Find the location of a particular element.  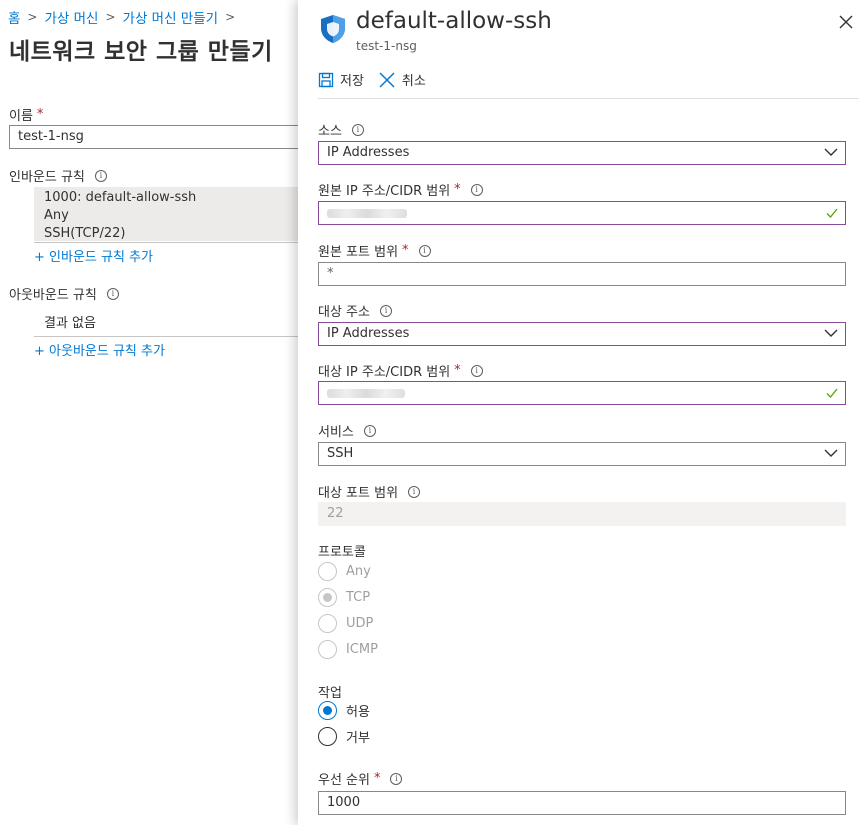

destination-ip-label: 대상 IP 주소/CIDR 범위 * i is located at coordinates (400, 370).